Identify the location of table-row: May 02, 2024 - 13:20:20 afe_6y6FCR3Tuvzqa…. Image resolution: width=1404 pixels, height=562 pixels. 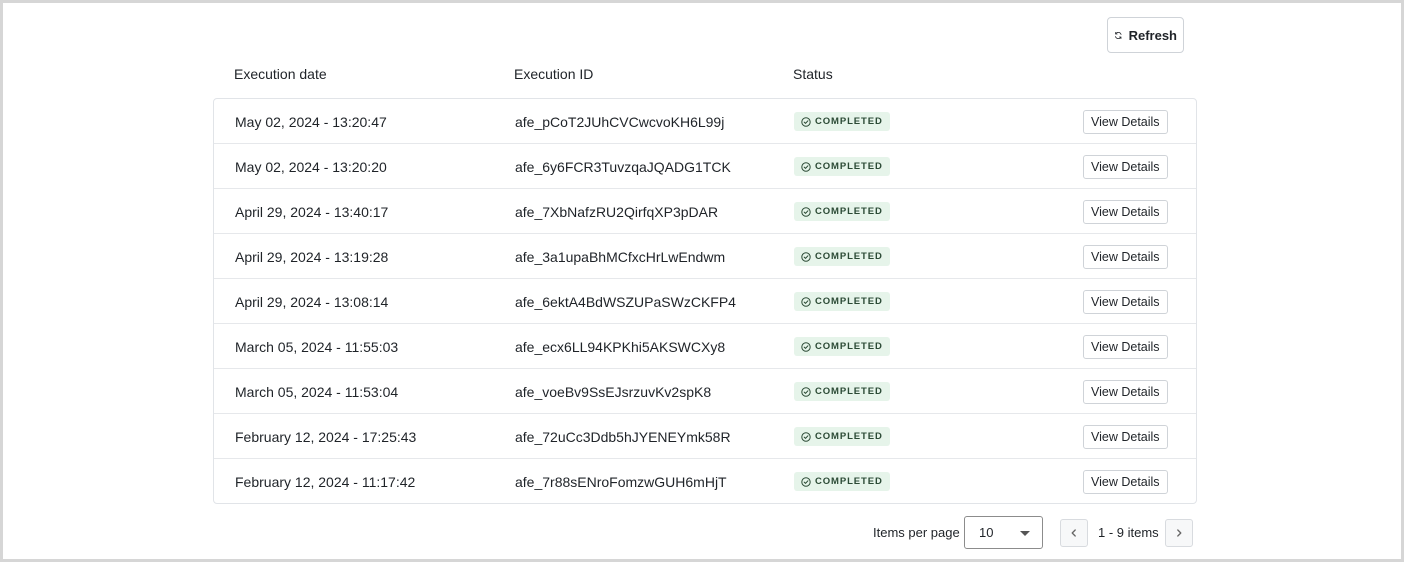
(705, 166).